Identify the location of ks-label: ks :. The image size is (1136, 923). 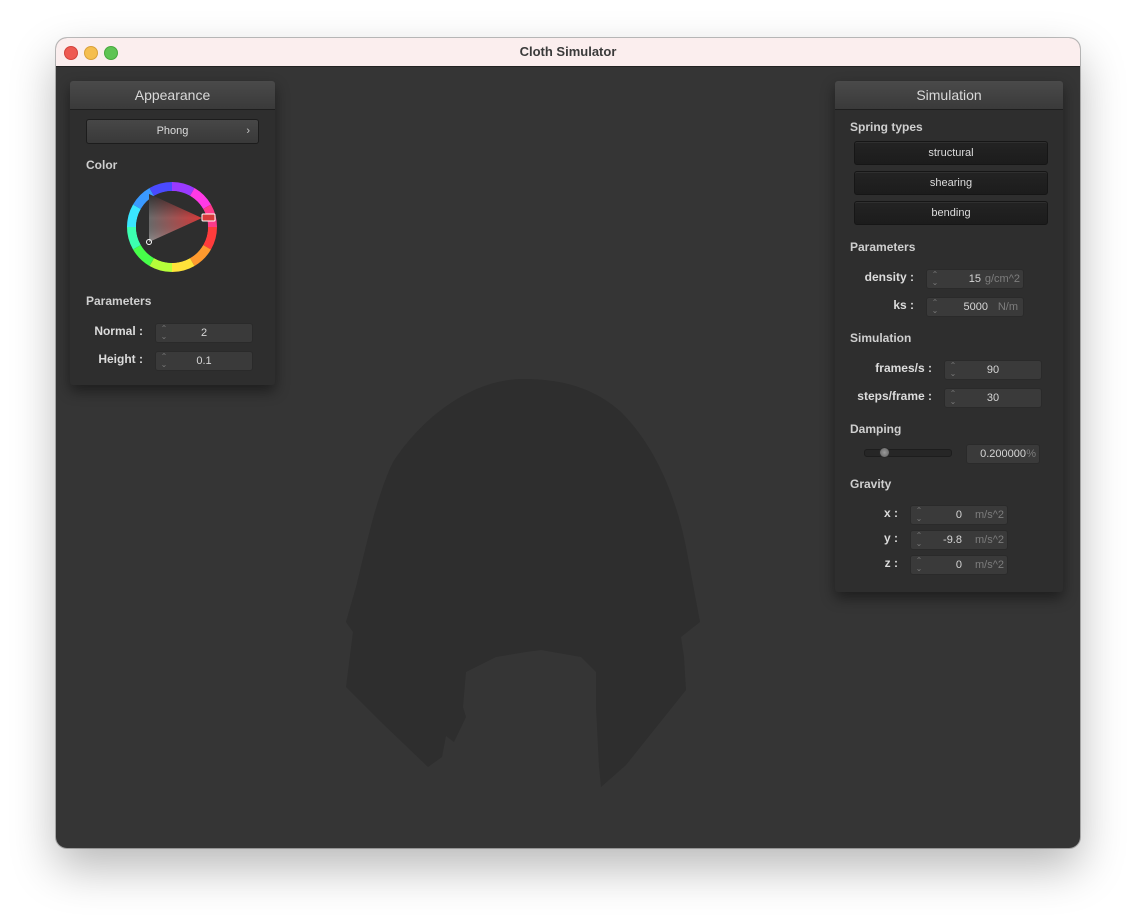
(903, 305).